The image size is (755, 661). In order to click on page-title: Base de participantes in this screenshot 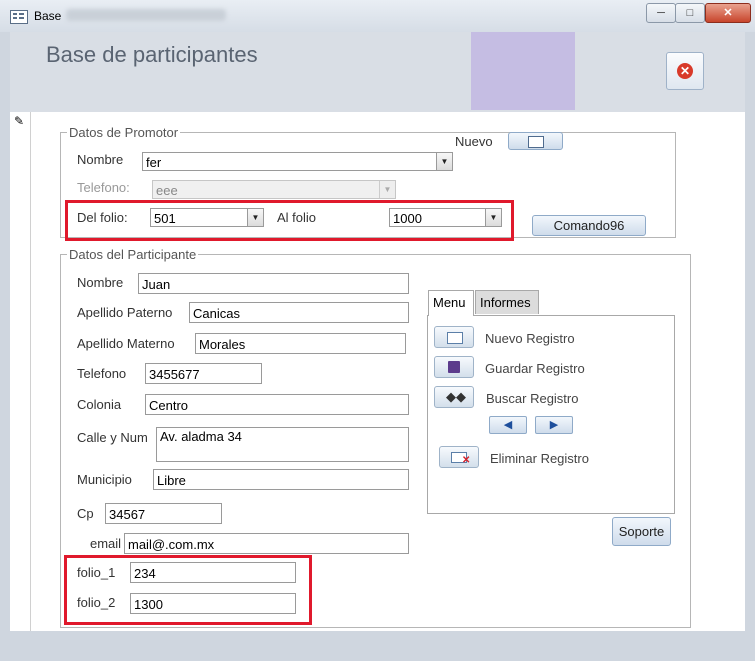, I will do `click(152, 54)`.